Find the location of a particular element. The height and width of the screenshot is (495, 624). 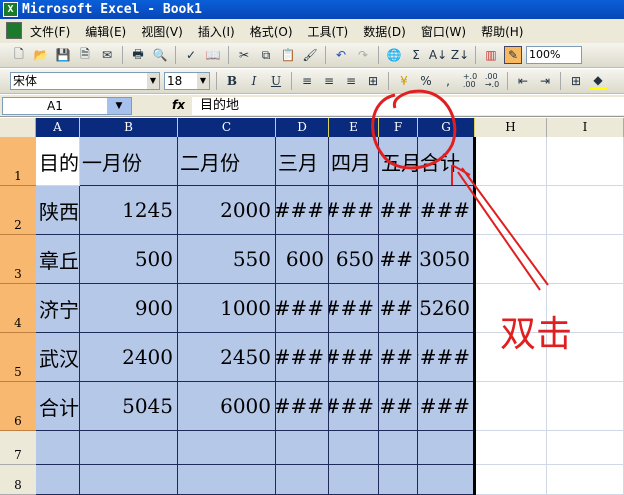

annotation-arrow is located at coordinates (500, 227).